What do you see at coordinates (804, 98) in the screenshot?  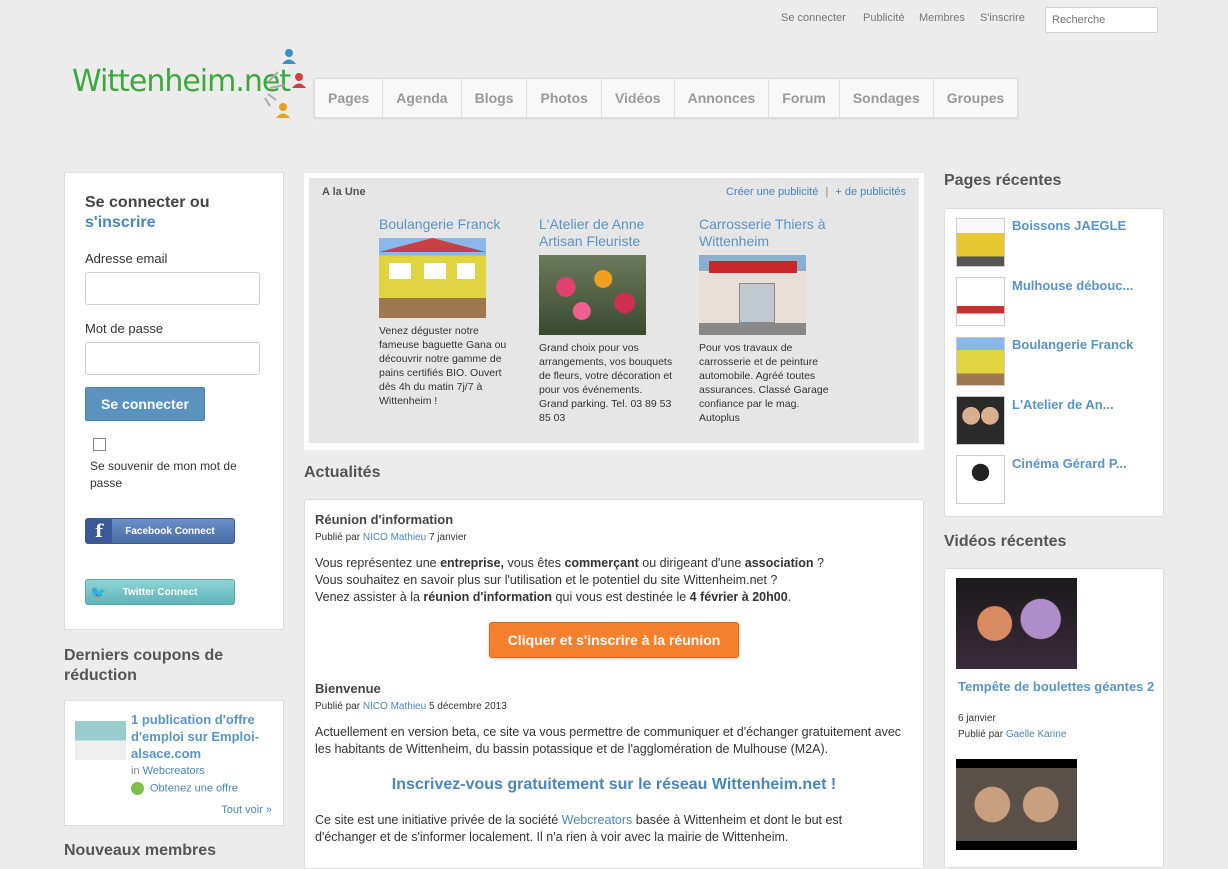 I see `nav-forum: Forum` at bounding box center [804, 98].